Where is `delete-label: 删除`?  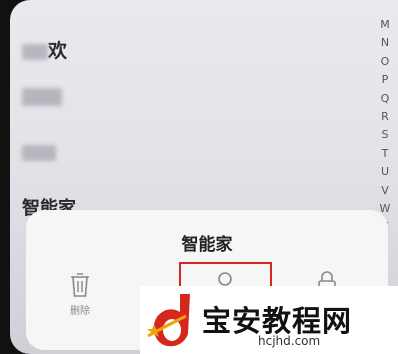
delete-label: 删除 is located at coordinates (80, 311).